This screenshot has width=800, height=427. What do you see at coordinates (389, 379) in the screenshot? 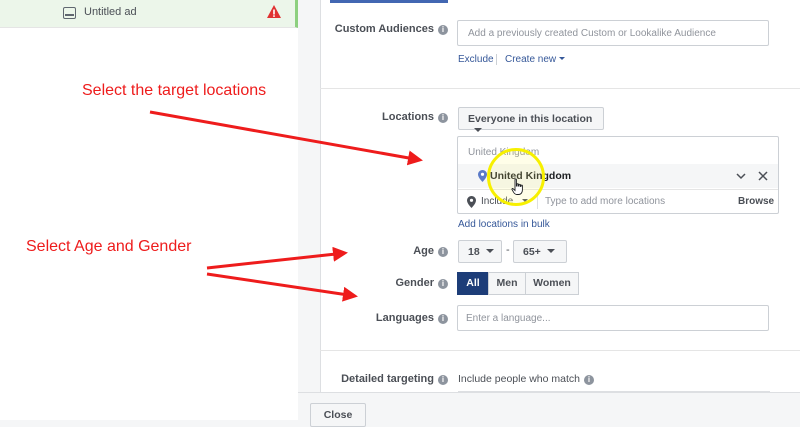
I see `detailed-targeting-label: Detailed targeting i` at bounding box center [389, 379].